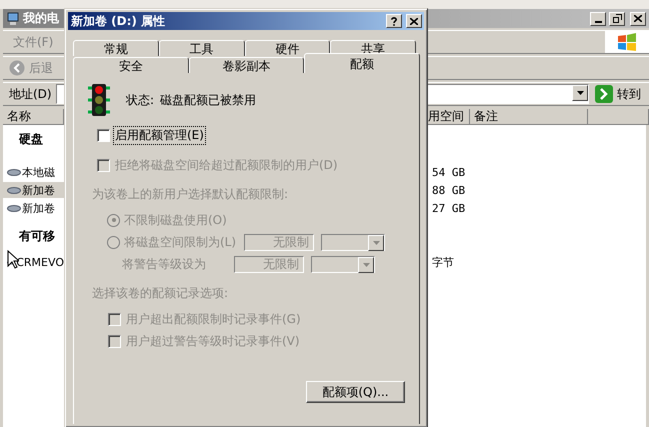 The image size is (649, 427). Describe the element at coordinates (213, 319) in the screenshot. I see `checkbox-label: 用户超出配额限制时记录事件(G)` at that location.